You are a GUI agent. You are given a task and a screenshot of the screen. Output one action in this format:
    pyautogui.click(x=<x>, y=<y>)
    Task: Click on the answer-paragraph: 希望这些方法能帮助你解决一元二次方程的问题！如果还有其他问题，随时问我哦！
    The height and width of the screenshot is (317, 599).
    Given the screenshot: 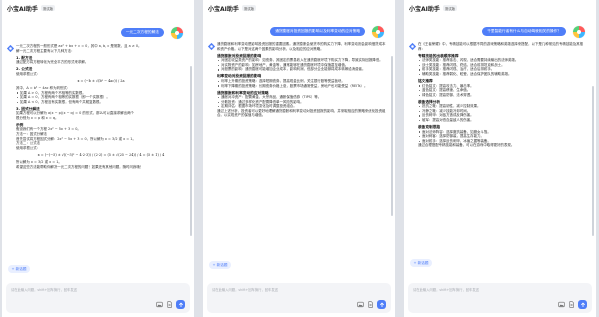 What is the action you would take?
    pyautogui.click(x=80, y=166)
    